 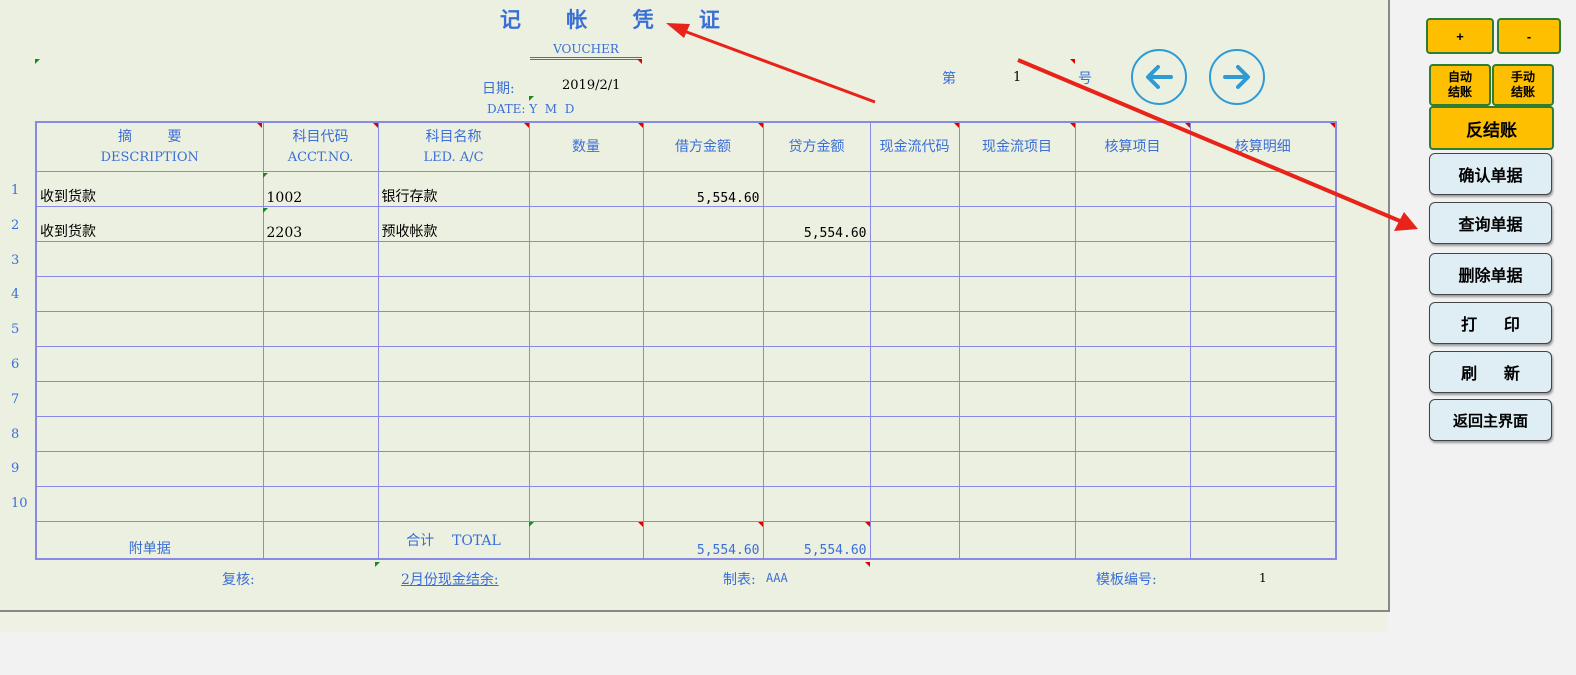 What do you see at coordinates (591, 85) in the screenshot?
I see `date-value: 2019/2/1` at bounding box center [591, 85].